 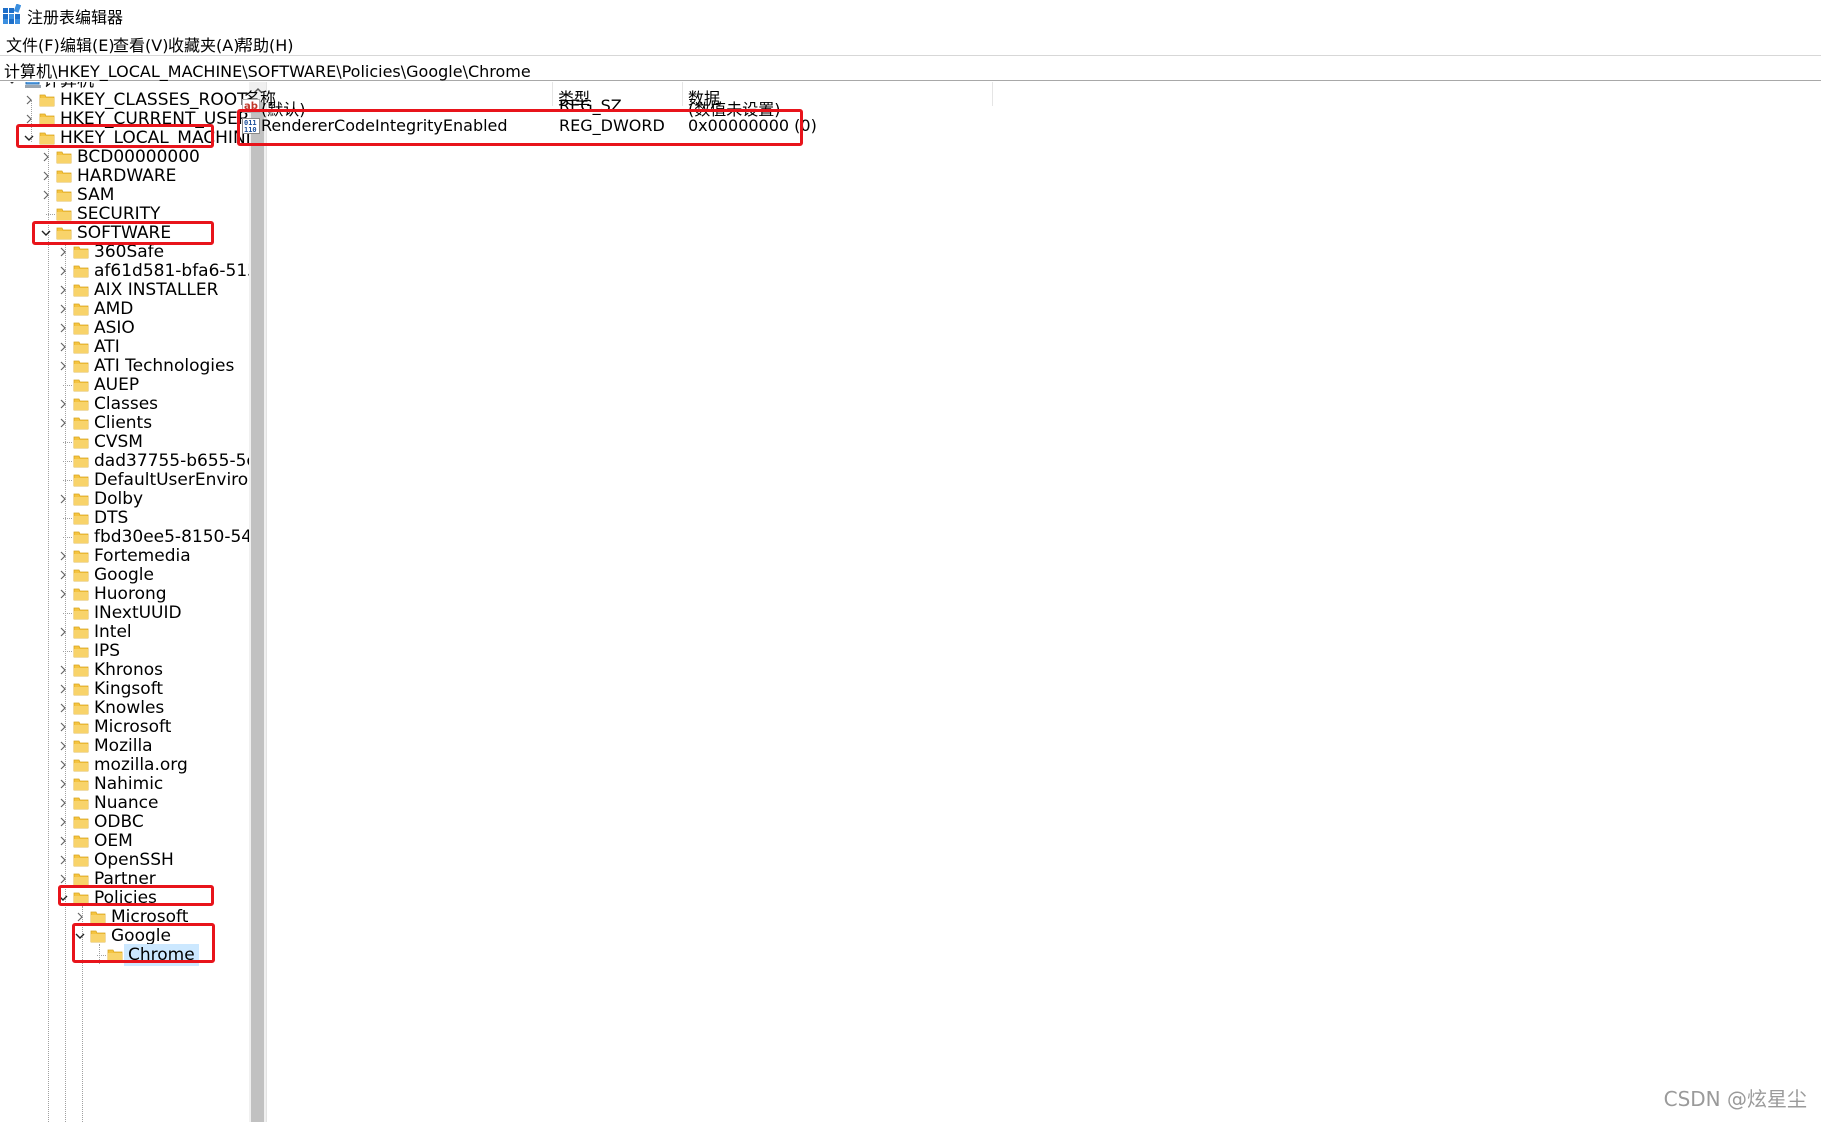 I want to click on svg-text: 110, so click(x=250, y=130).